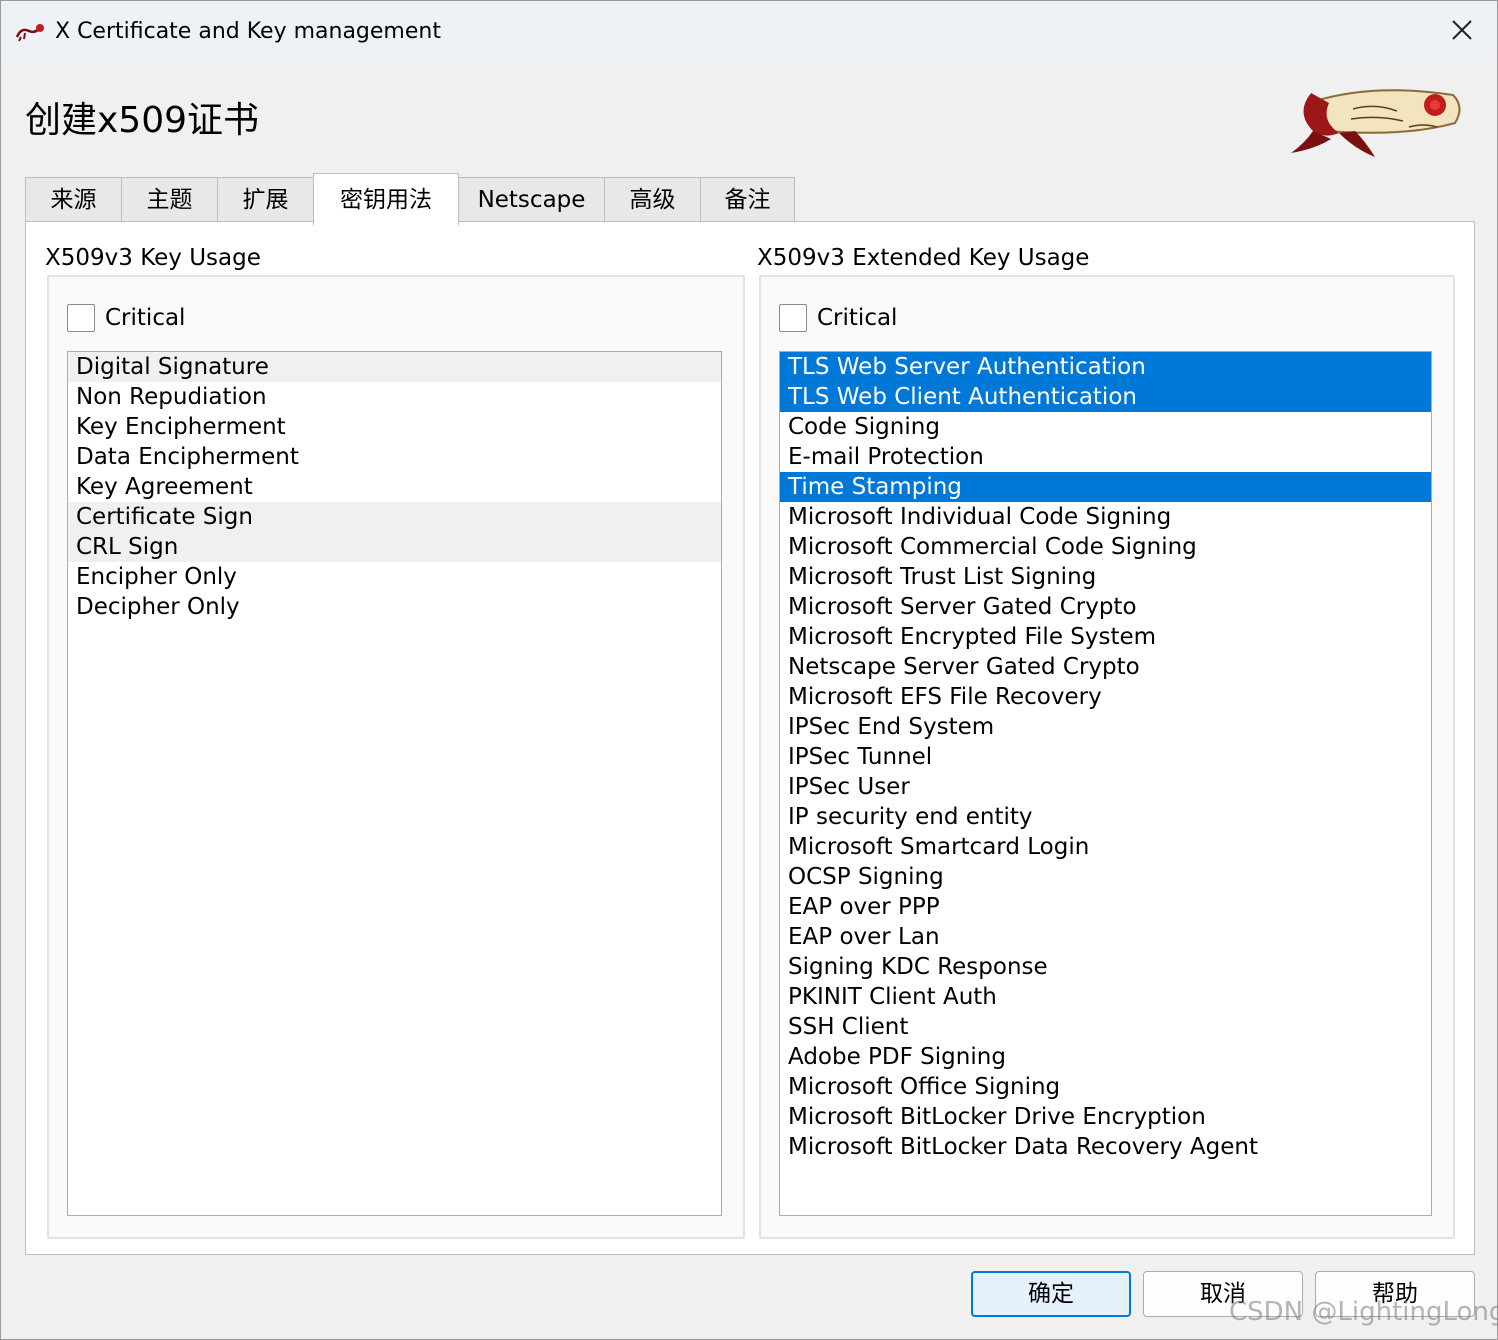 This screenshot has height=1340, width=1498. What do you see at coordinates (1105, 967) in the screenshot?
I see `eku-list-item: Signing KDC Response` at bounding box center [1105, 967].